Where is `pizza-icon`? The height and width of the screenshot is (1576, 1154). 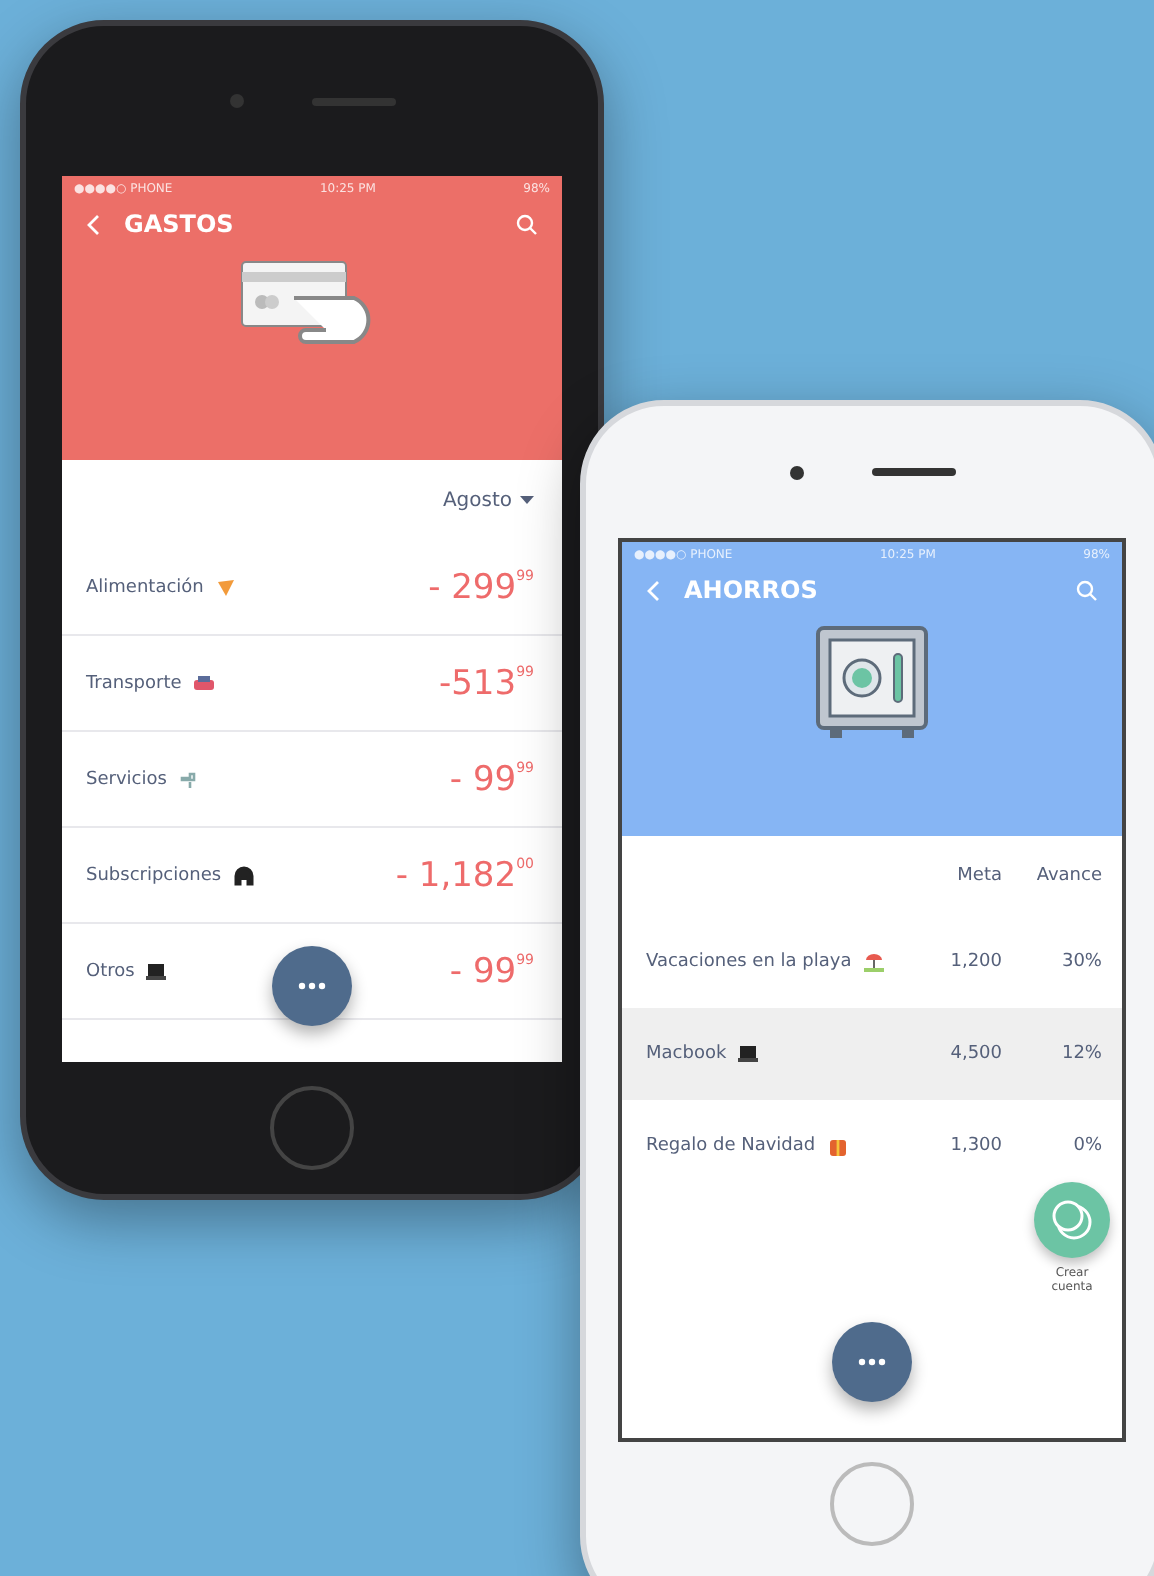
pizza-icon is located at coordinates (225, 587).